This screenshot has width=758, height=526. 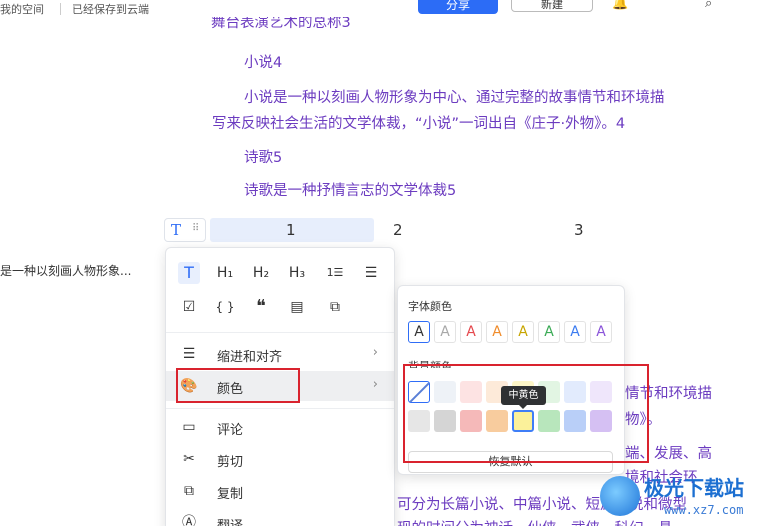 I want to click on poetry-paragraph: 诗歌是一种抒情言志的文学体裁5, so click(x=350, y=191).